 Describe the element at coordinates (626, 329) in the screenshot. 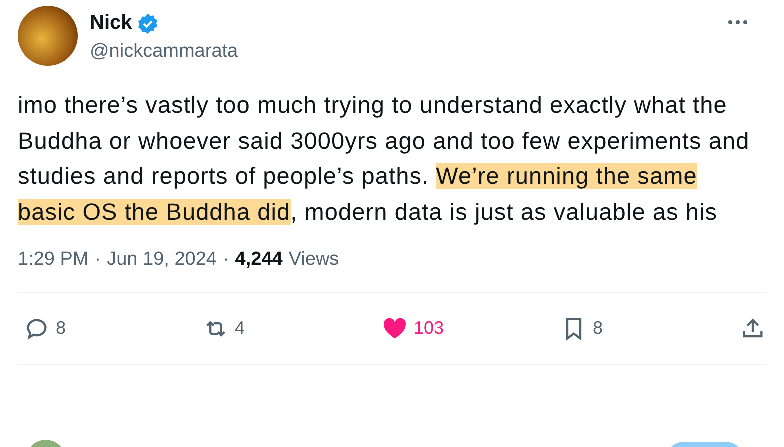

I see `bookmark-button: 8` at that location.